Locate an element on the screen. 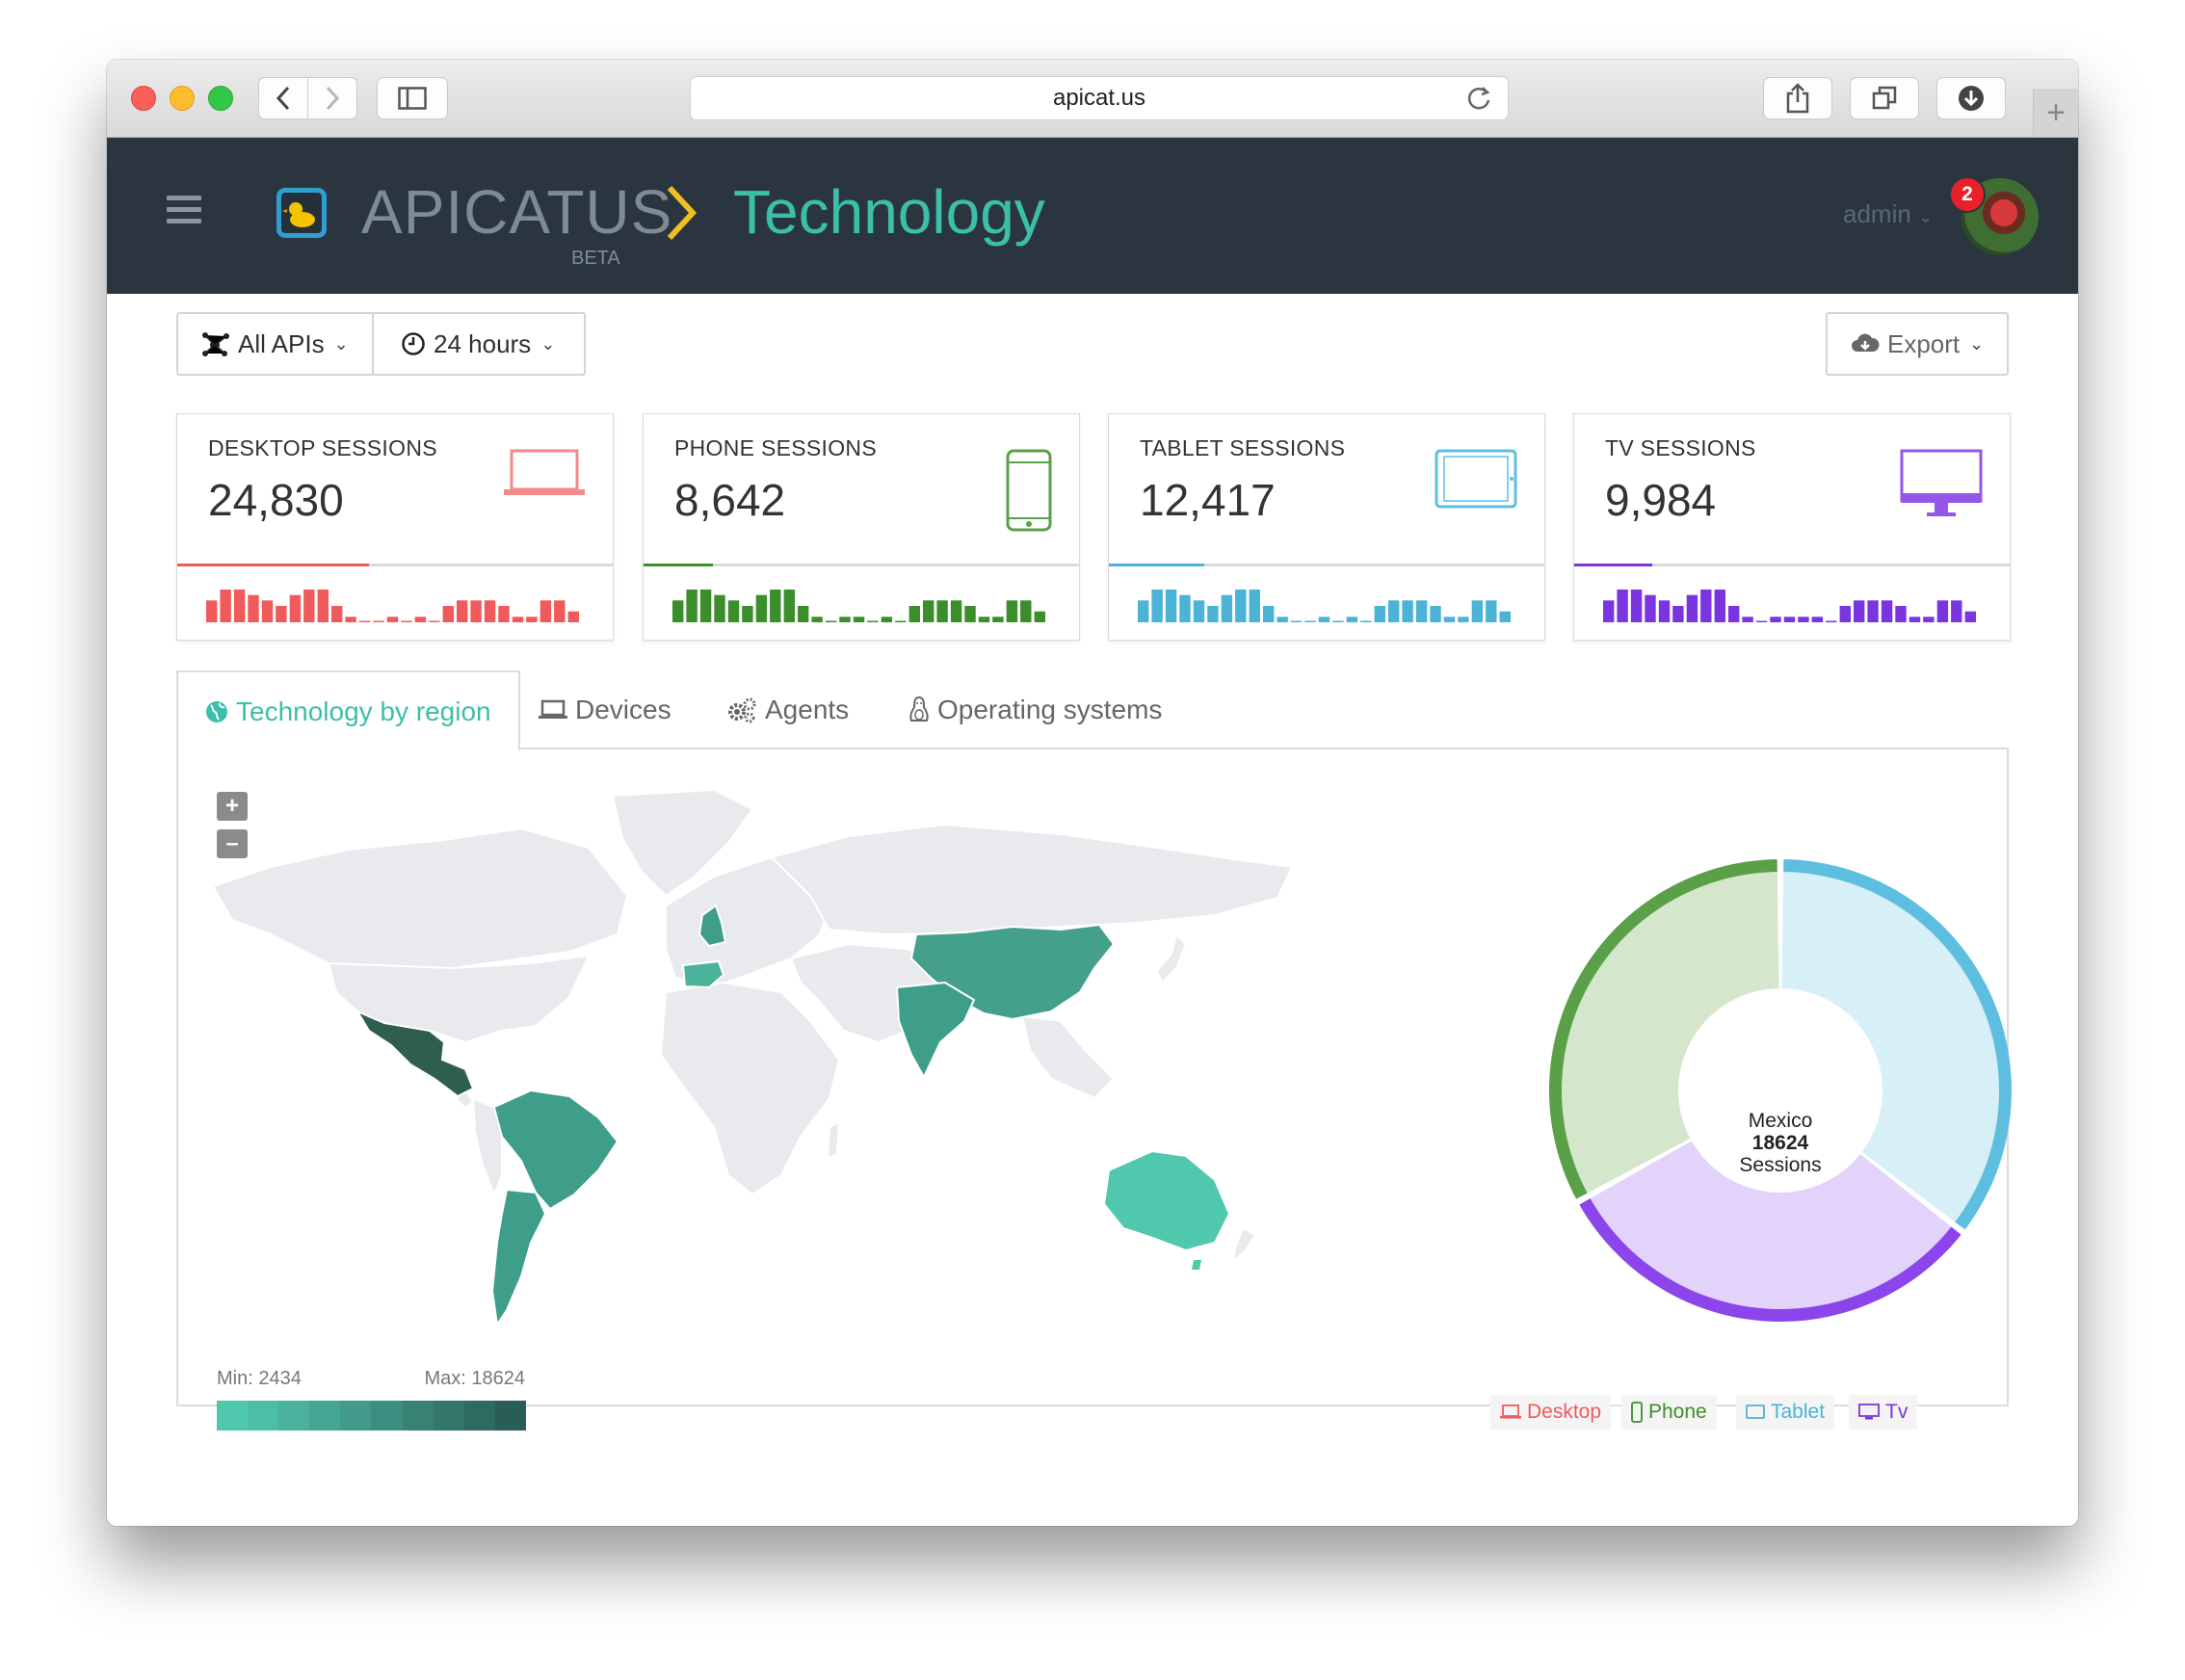 The image size is (2185, 1680). map-region-tasmania is located at coordinates (1196, 1265).